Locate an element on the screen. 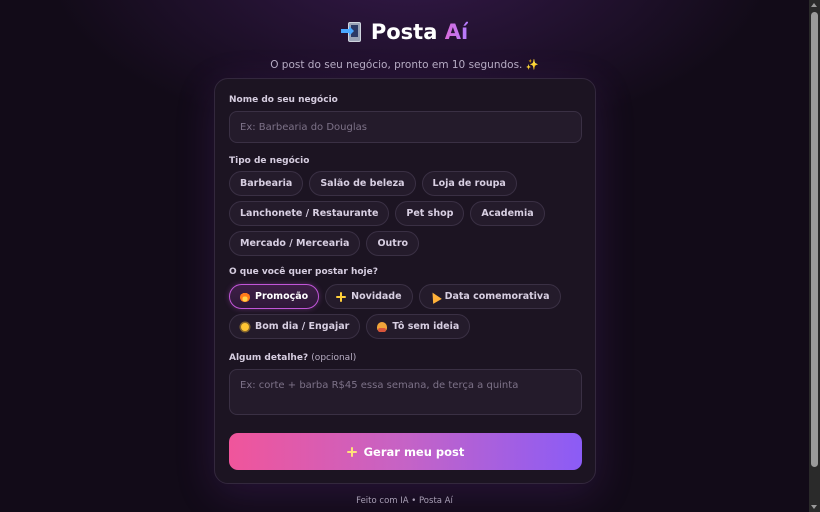  business-name-input is located at coordinates (405, 127).